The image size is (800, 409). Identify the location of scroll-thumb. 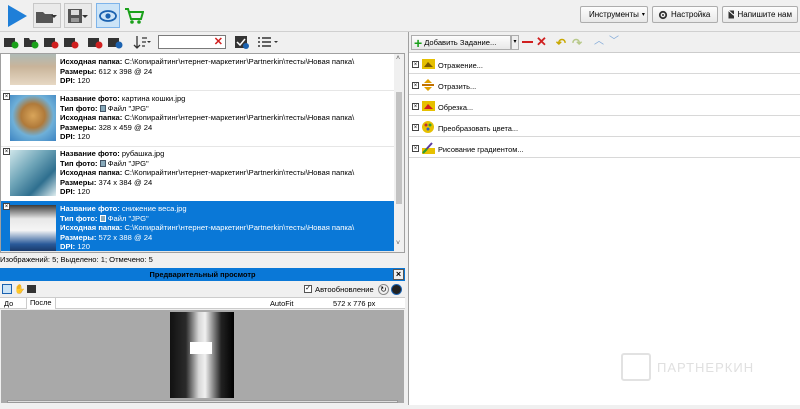
(399, 148).